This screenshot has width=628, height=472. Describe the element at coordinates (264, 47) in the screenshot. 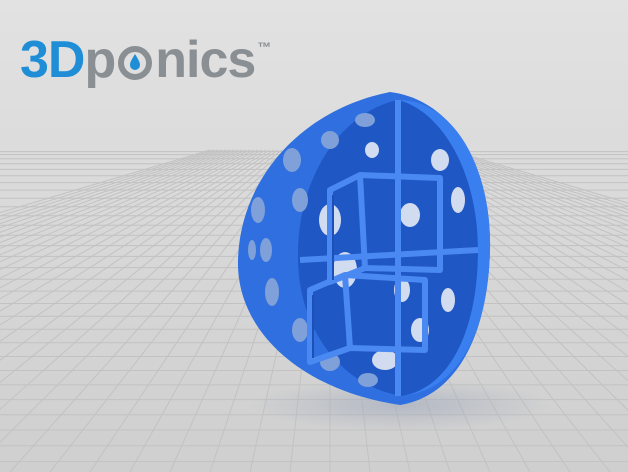

I see `trademark-symbol: ™` at that location.